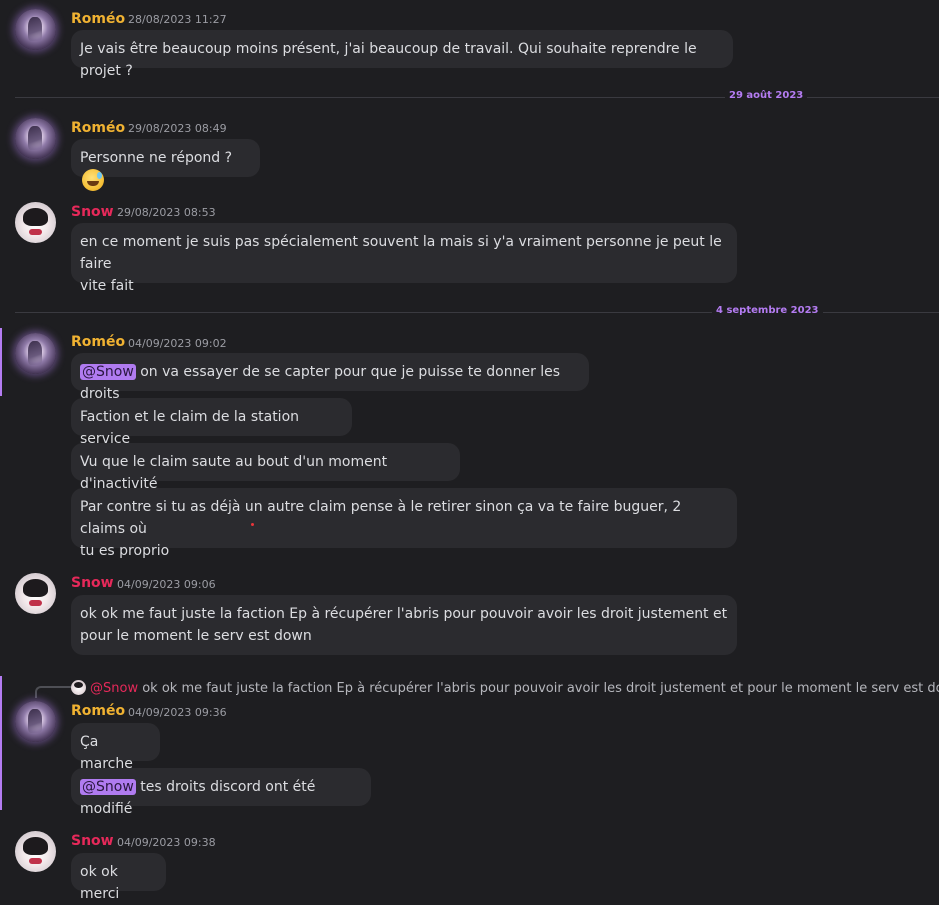 The width and height of the screenshot is (939, 905). I want to click on message-line: tu es proprio, so click(125, 551).